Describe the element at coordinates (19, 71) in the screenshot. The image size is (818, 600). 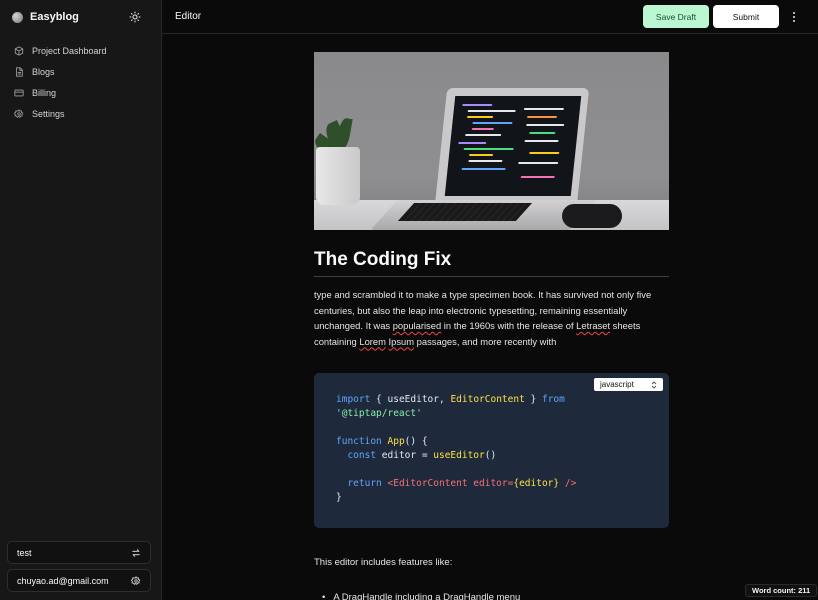
I see `document-icon` at that location.